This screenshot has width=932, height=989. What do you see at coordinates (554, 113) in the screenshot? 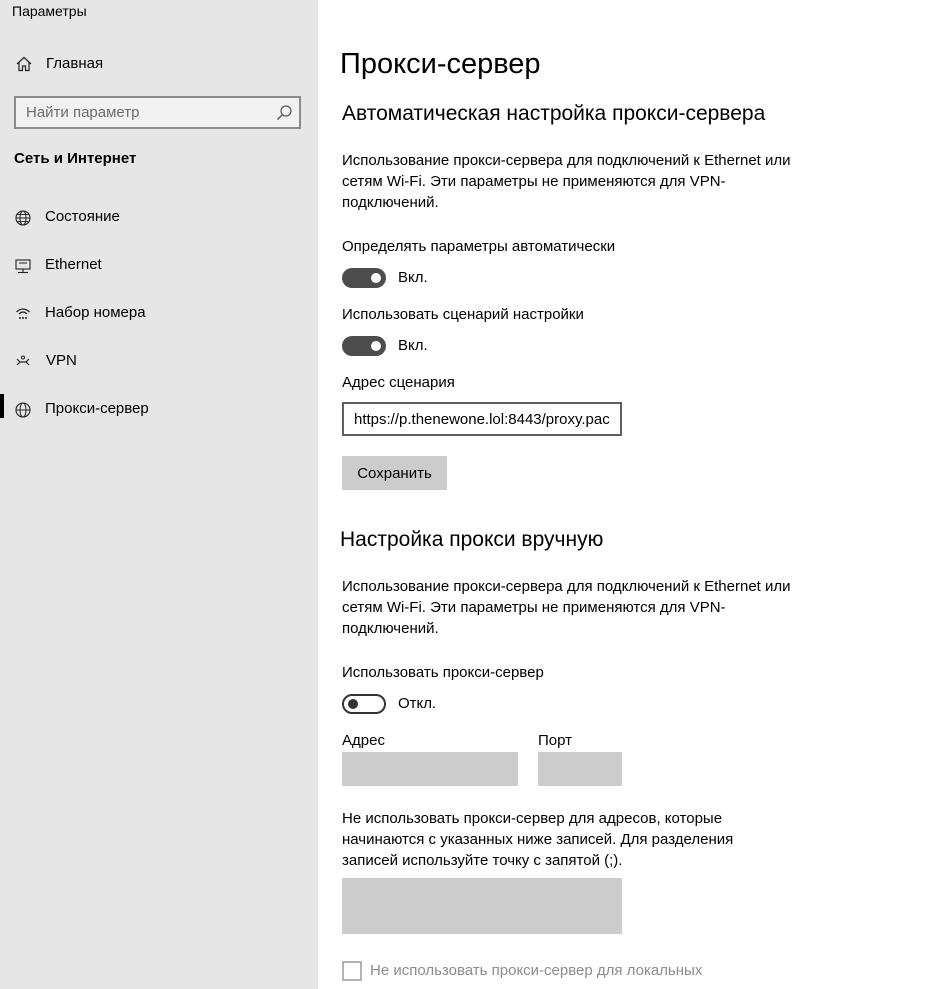
I see `auto-section-heading: Автоматическая настройка прокси-сервера` at bounding box center [554, 113].